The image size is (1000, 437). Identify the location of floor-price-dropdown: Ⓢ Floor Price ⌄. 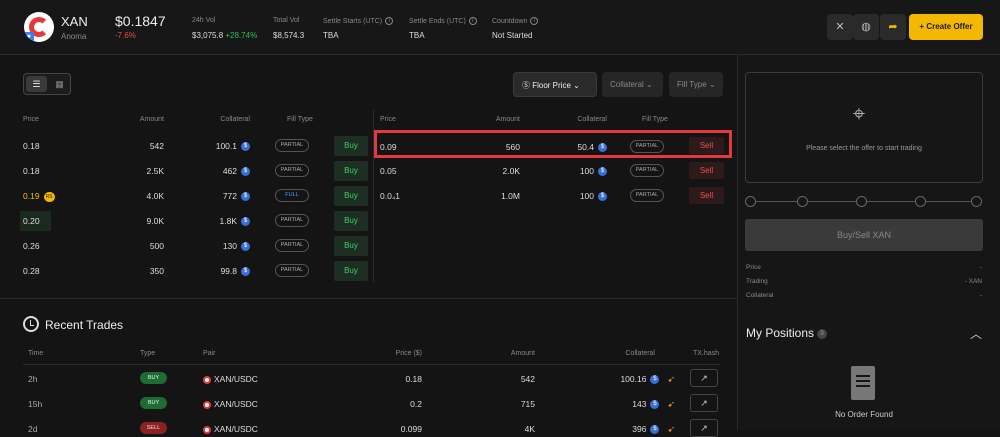
(555, 84).